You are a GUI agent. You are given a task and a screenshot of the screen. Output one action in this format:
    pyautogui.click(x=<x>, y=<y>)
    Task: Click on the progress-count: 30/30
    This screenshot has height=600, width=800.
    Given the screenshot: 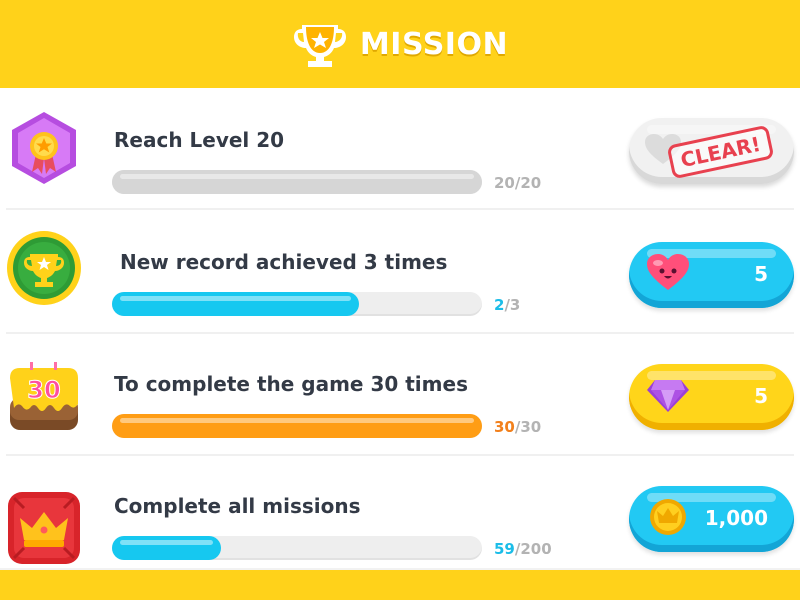 What is the action you would take?
    pyautogui.click(x=517, y=427)
    